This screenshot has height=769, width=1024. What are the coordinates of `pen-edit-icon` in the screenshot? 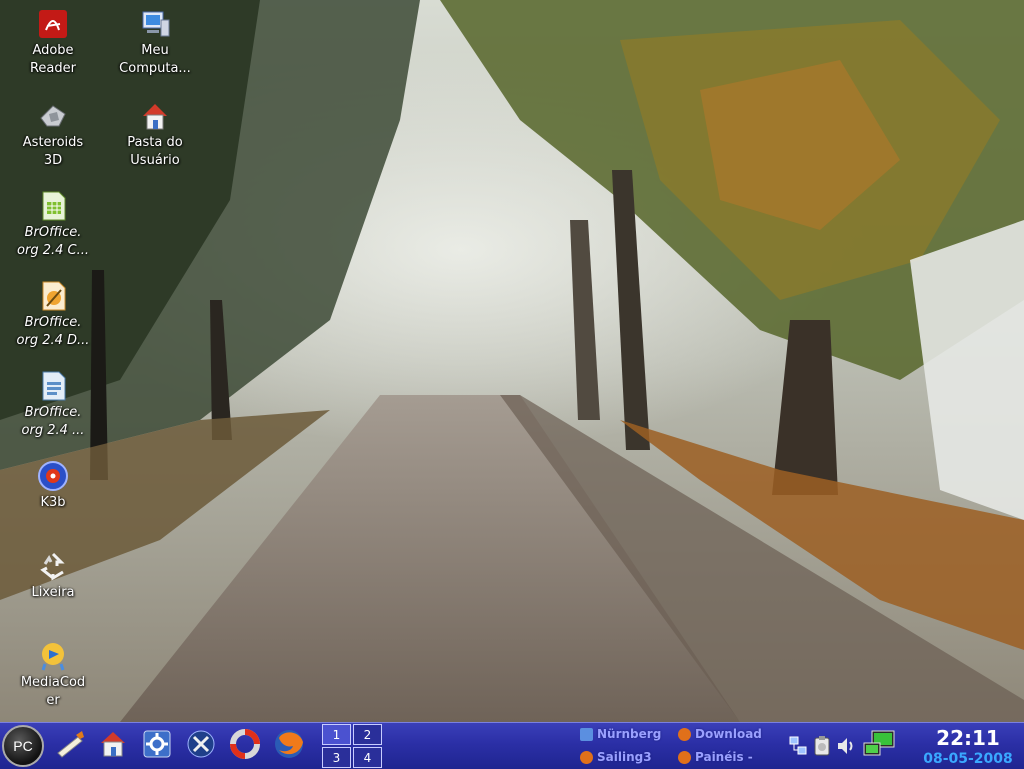 It's located at (69, 746).